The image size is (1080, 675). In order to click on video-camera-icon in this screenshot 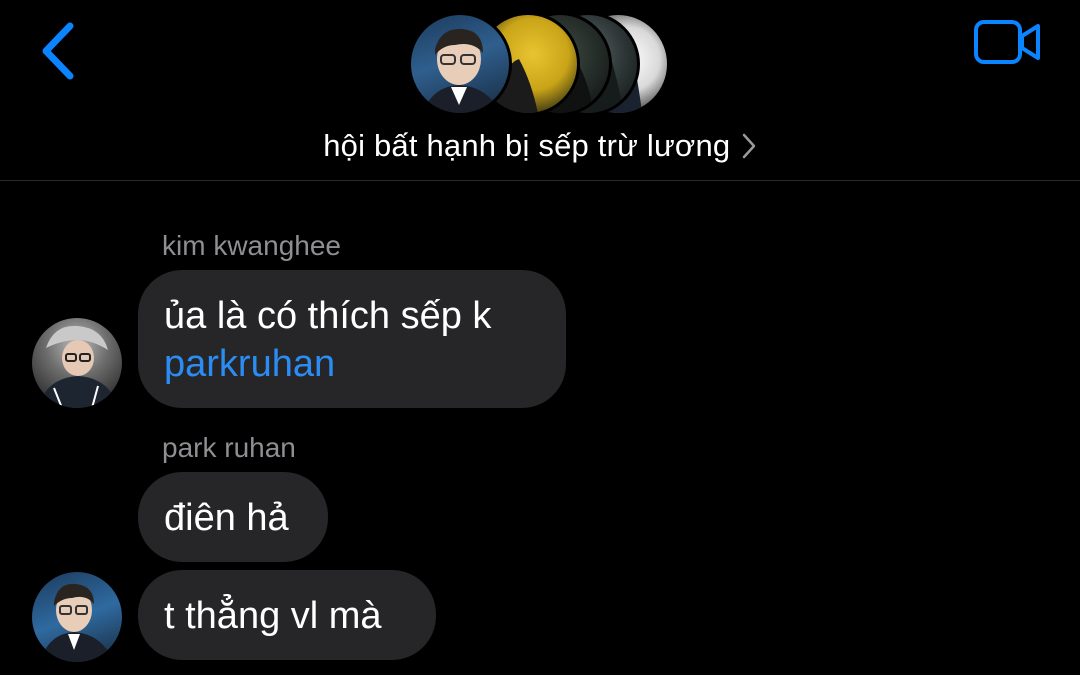, I will do `click(1007, 42)`.